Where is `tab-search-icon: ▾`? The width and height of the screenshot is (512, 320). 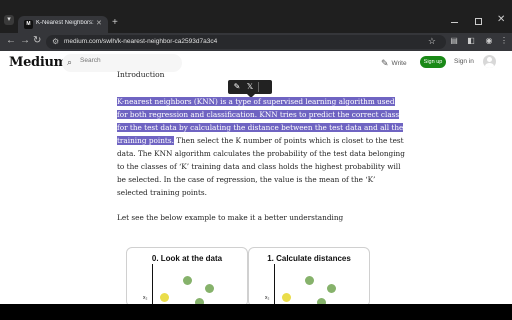 tab-search-icon: ▾ is located at coordinates (9, 20).